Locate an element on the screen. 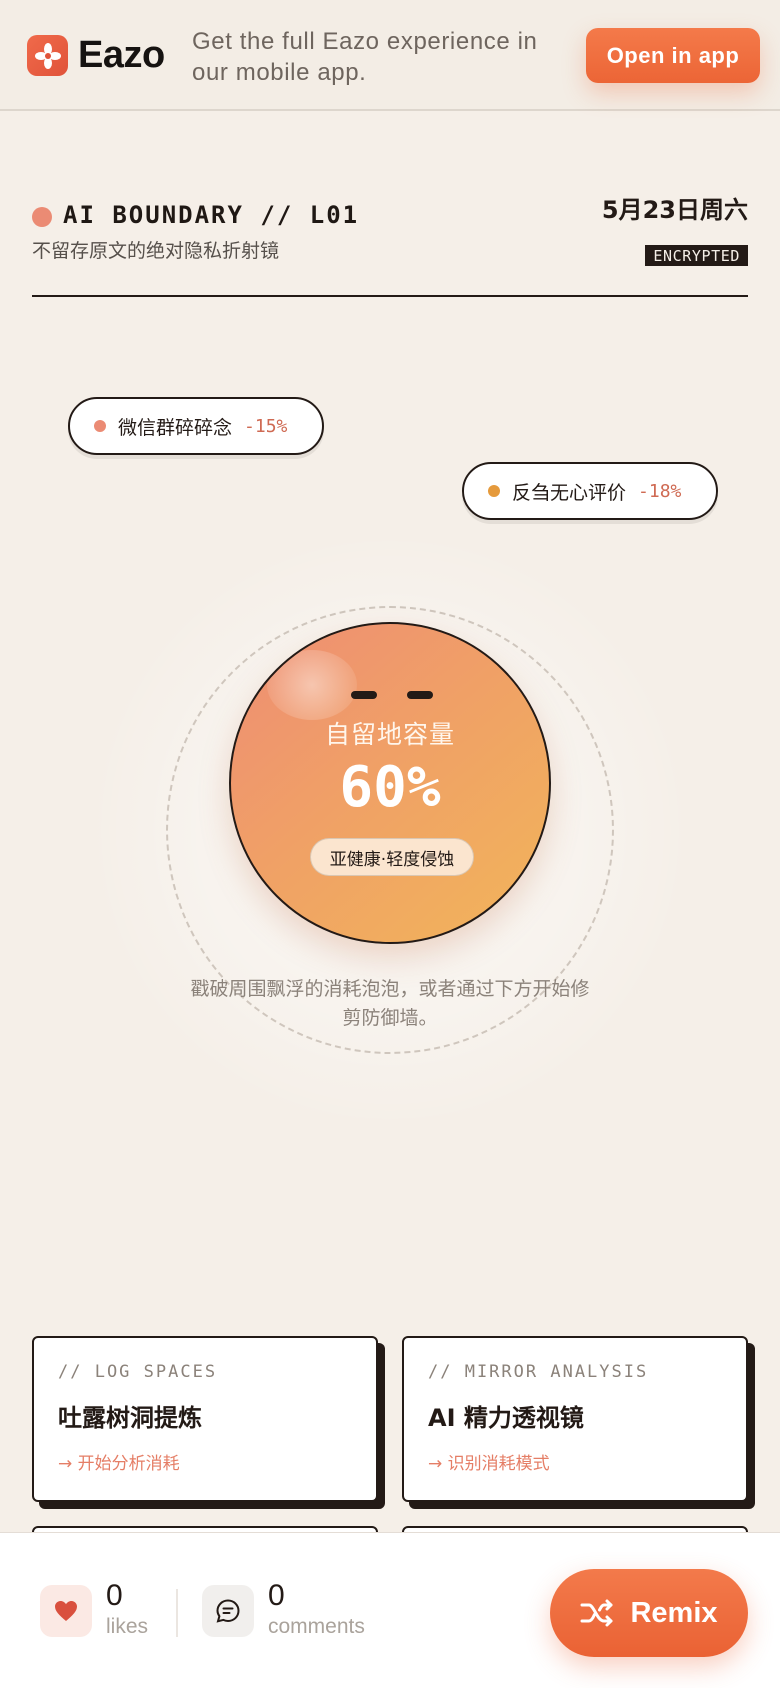  stat-divider is located at coordinates (177, 1613).